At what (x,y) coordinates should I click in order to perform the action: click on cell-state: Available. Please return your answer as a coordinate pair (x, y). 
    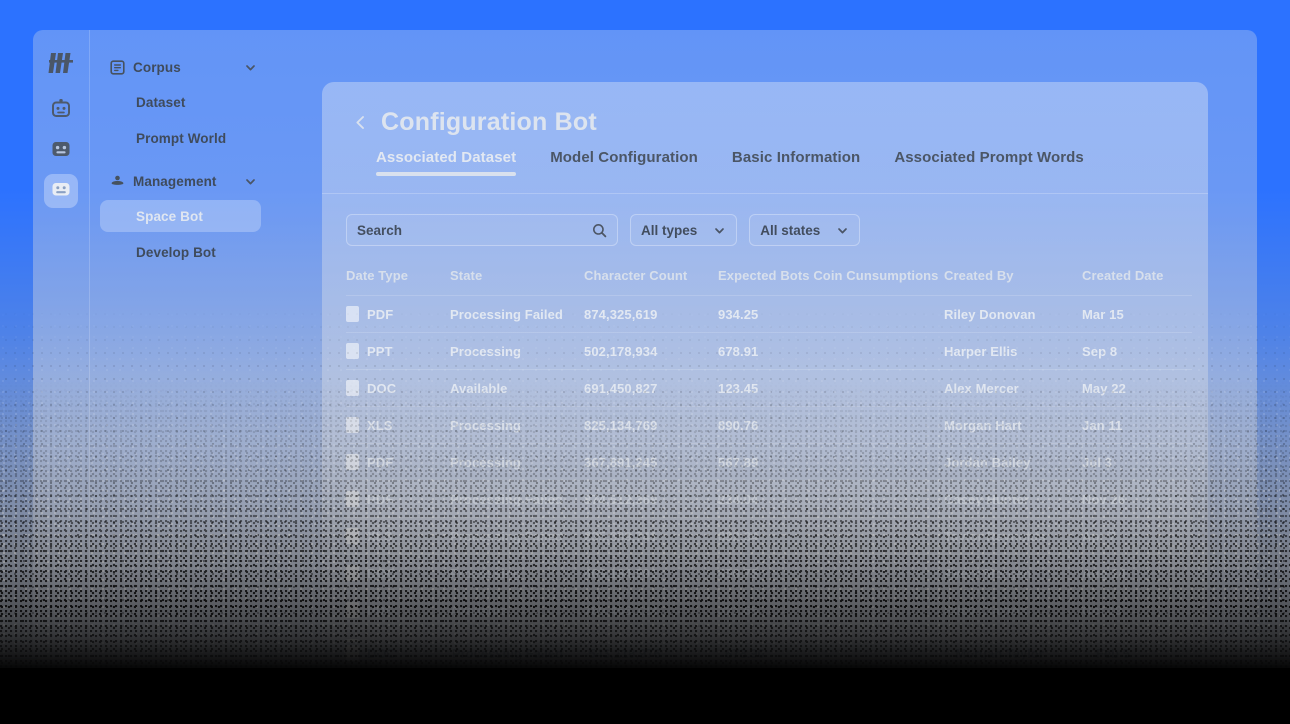
    Looking at the image, I should click on (517, 388).